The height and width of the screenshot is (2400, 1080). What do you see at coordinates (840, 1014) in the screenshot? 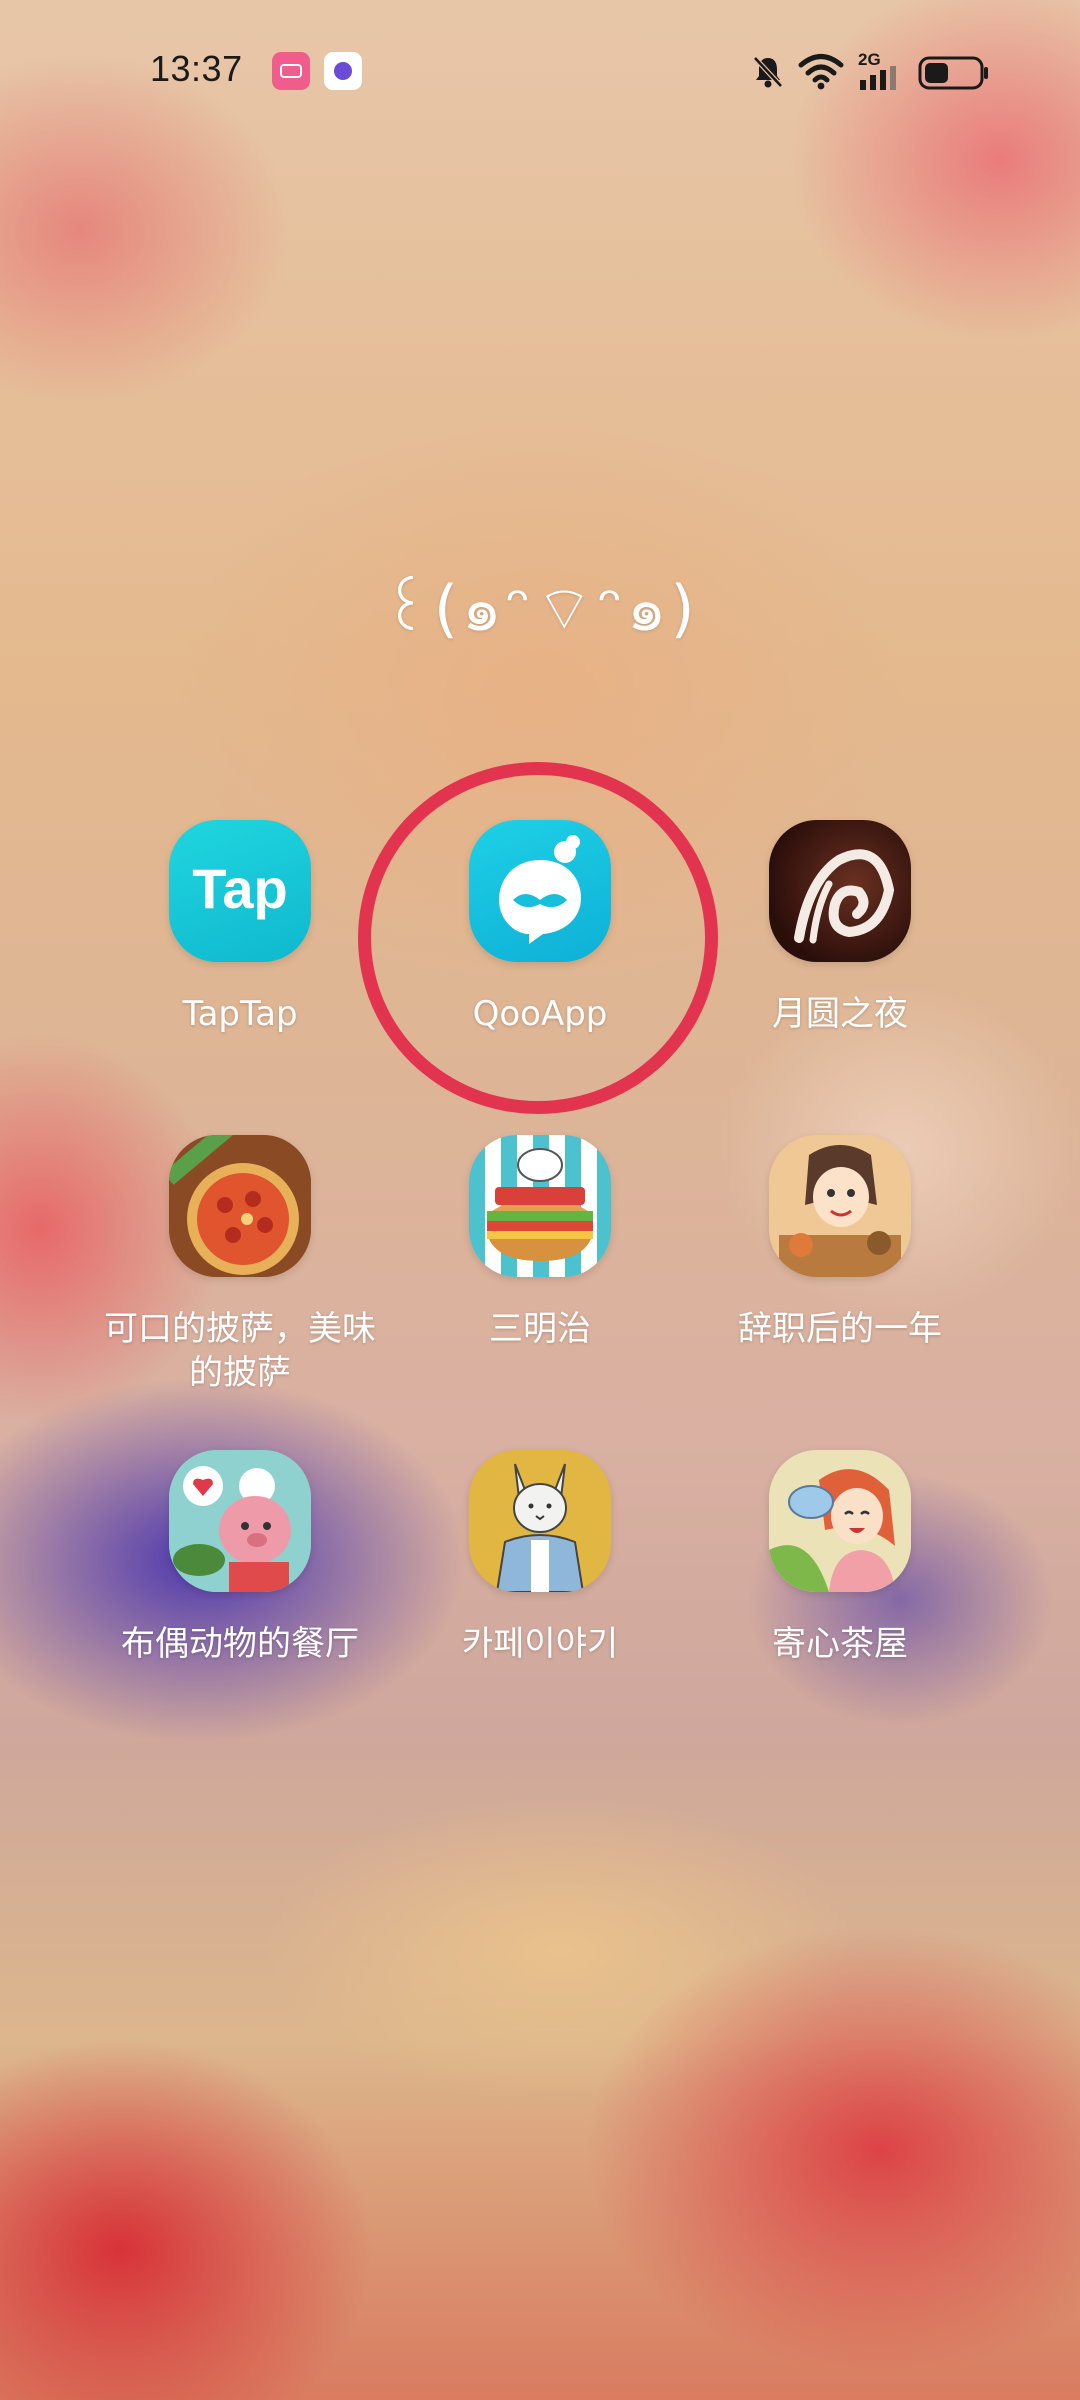
I see `app-label: 月圆之夜` at bounding box center [840, 1014].